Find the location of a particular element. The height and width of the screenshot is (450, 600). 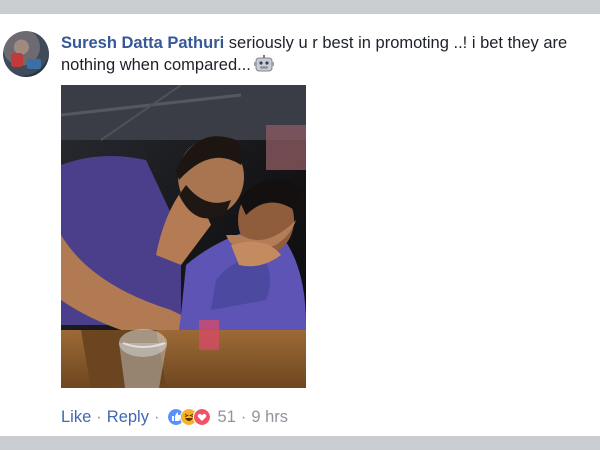

love-reaction-icon is located at coordinates (202, 417).